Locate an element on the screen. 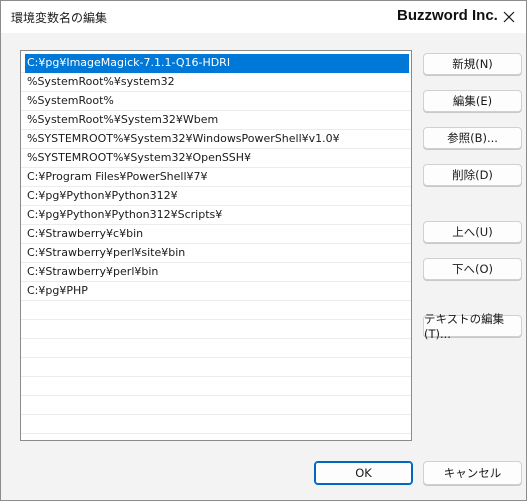  brand-label: Buzzword Inc. is located at coordinates (447, 15).